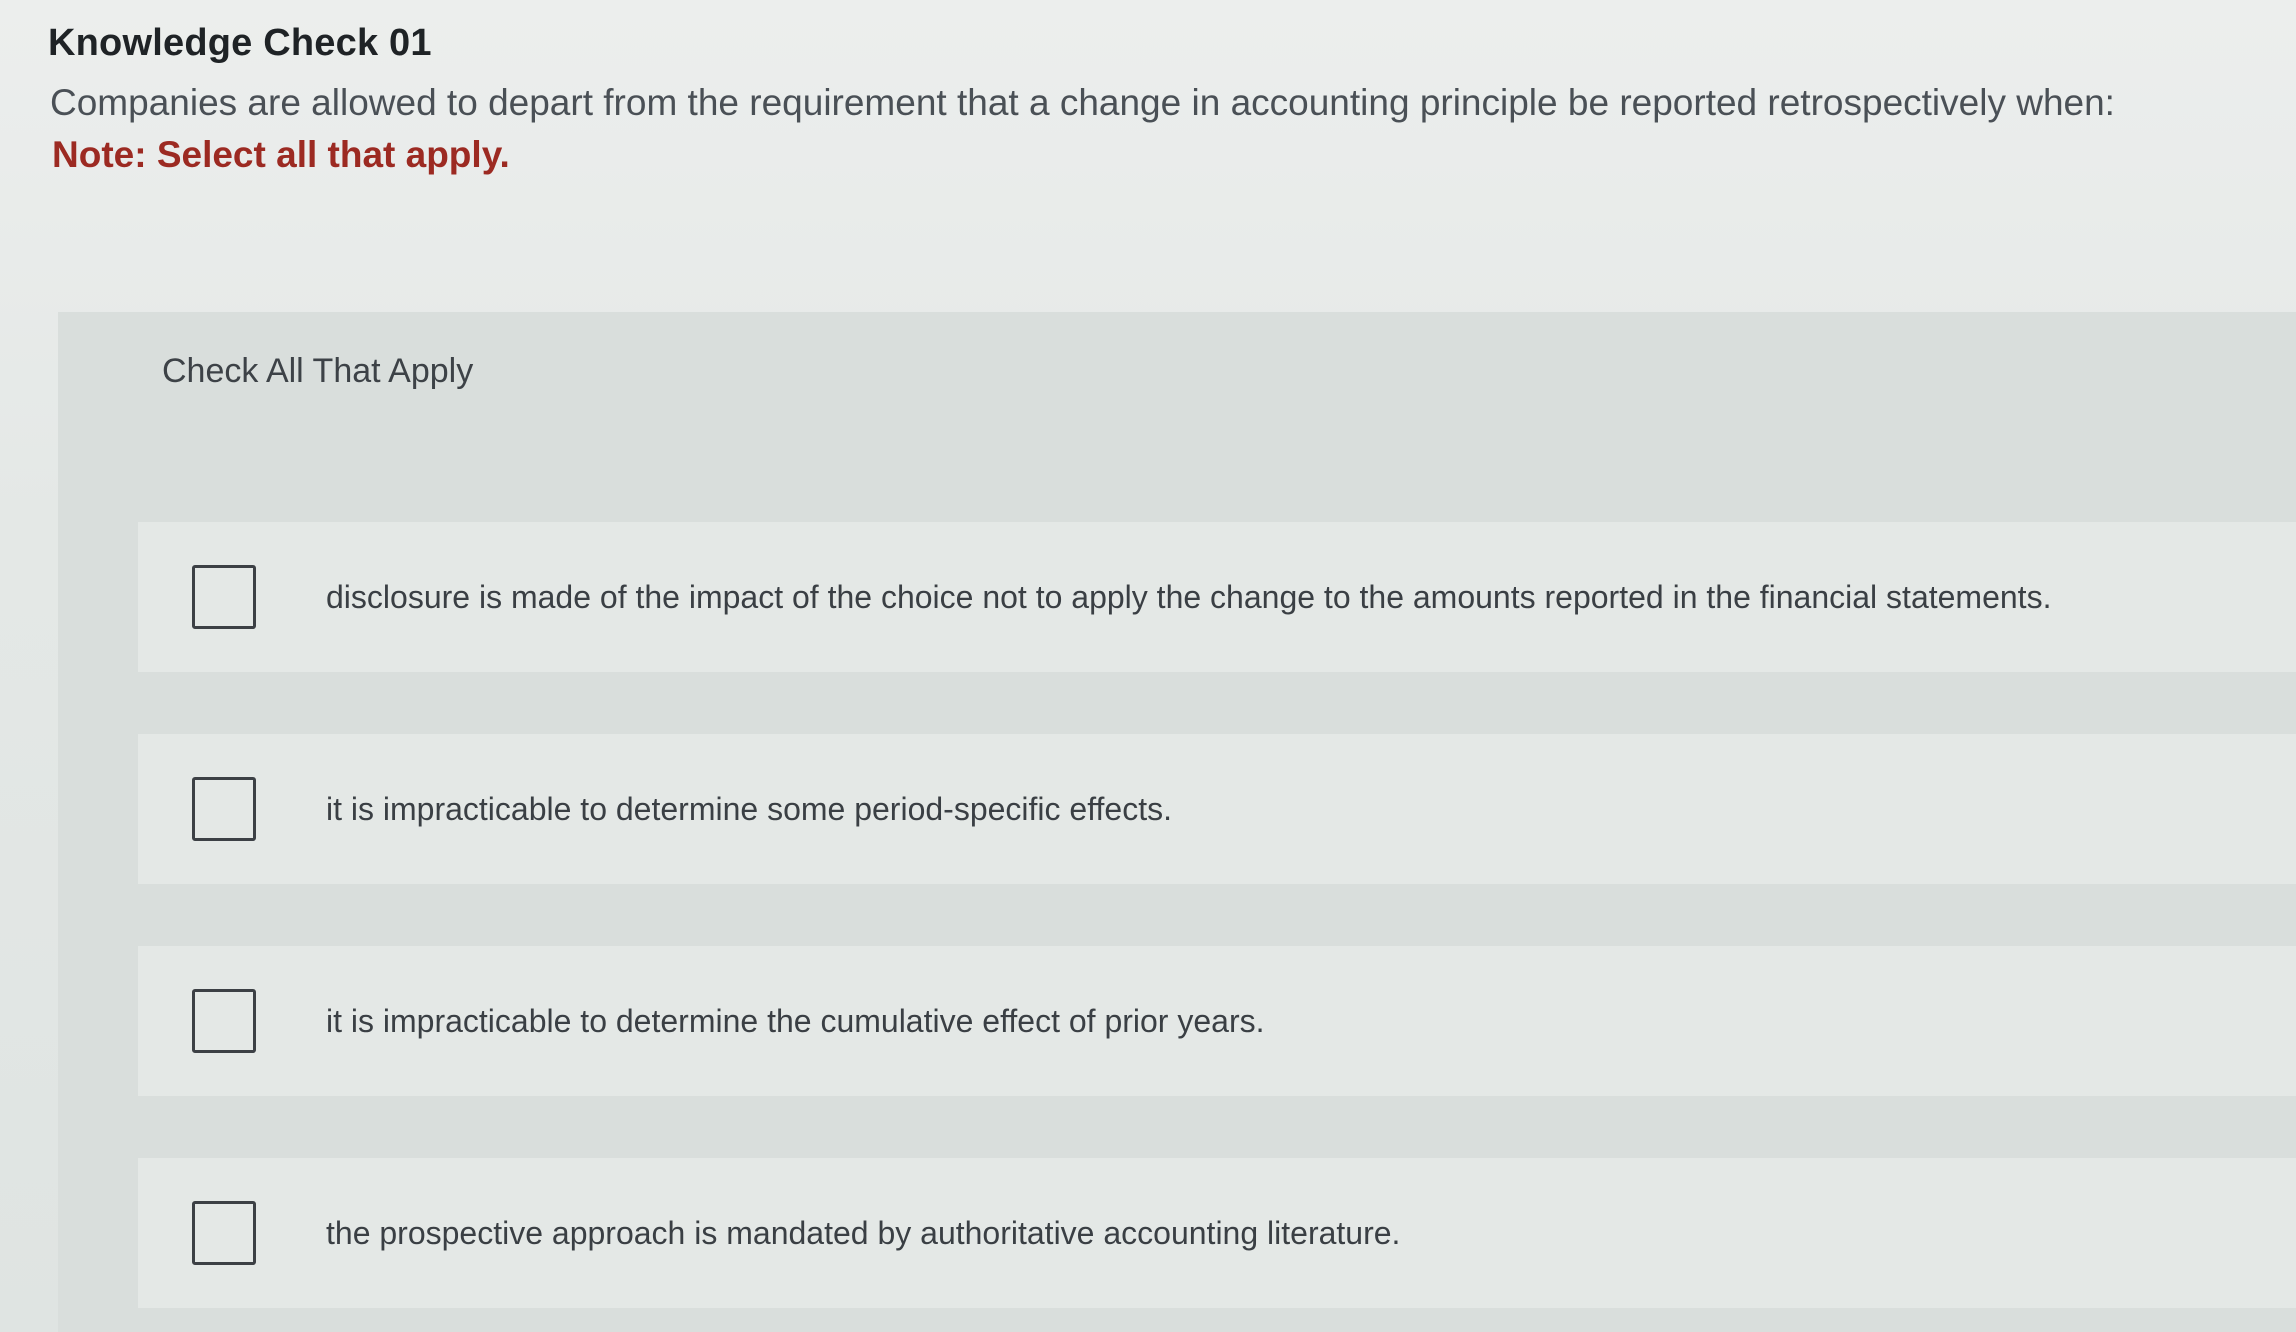 The image size is (2296, 1332). I want to click on page-title: Knowledge Check 01, so click(240, 43).